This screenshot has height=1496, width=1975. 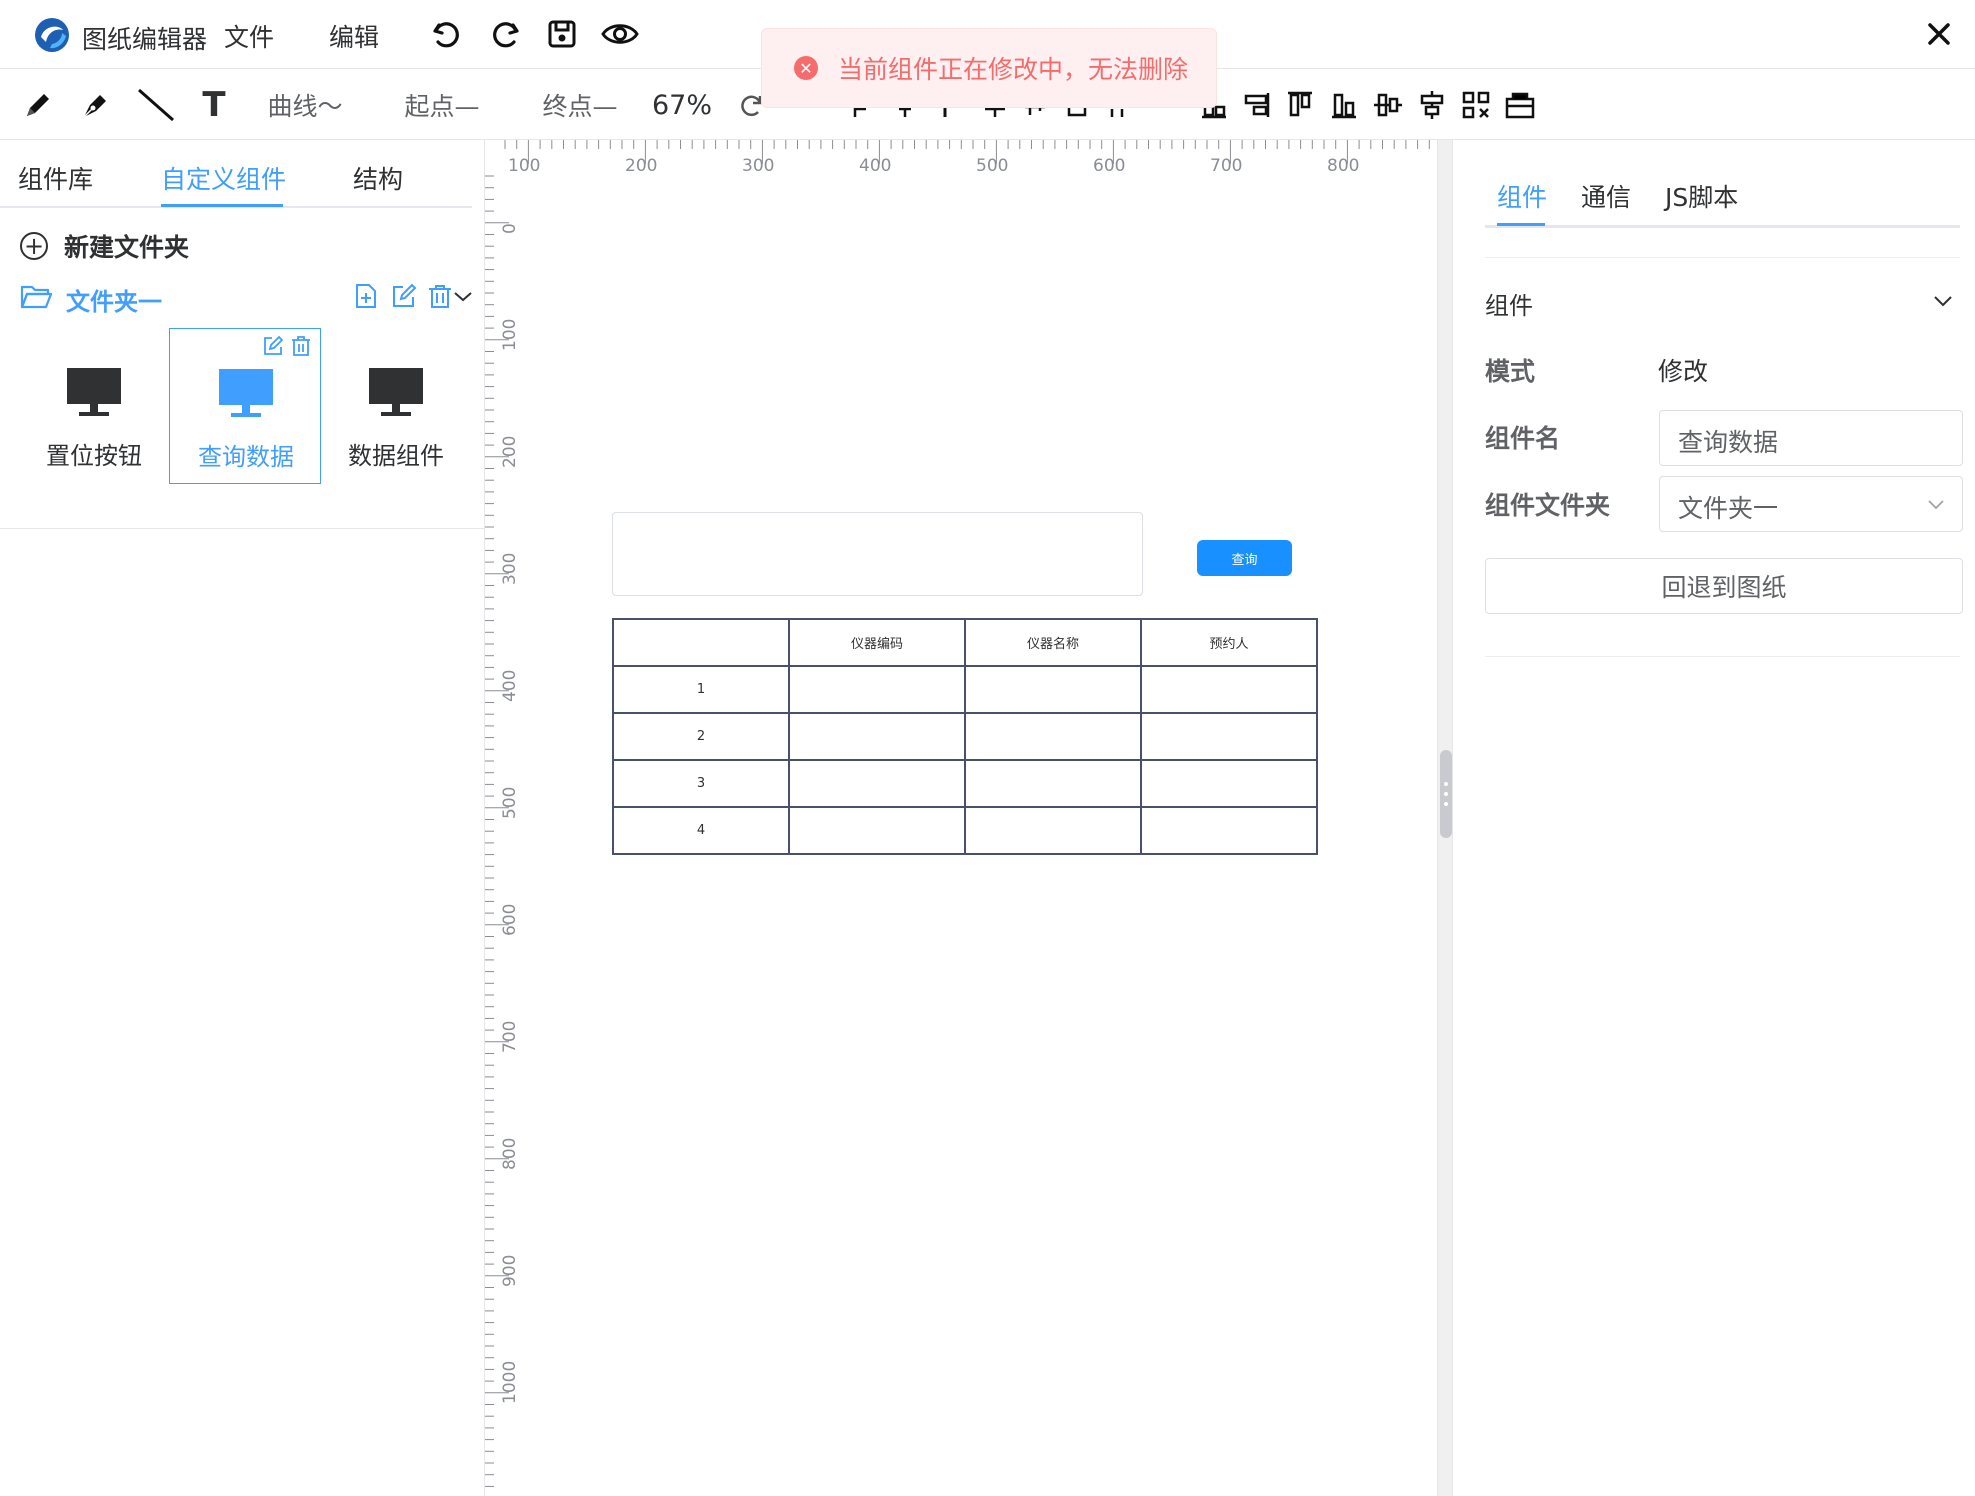 I want to click on table-cell: 1, so click(x=701, y=689).